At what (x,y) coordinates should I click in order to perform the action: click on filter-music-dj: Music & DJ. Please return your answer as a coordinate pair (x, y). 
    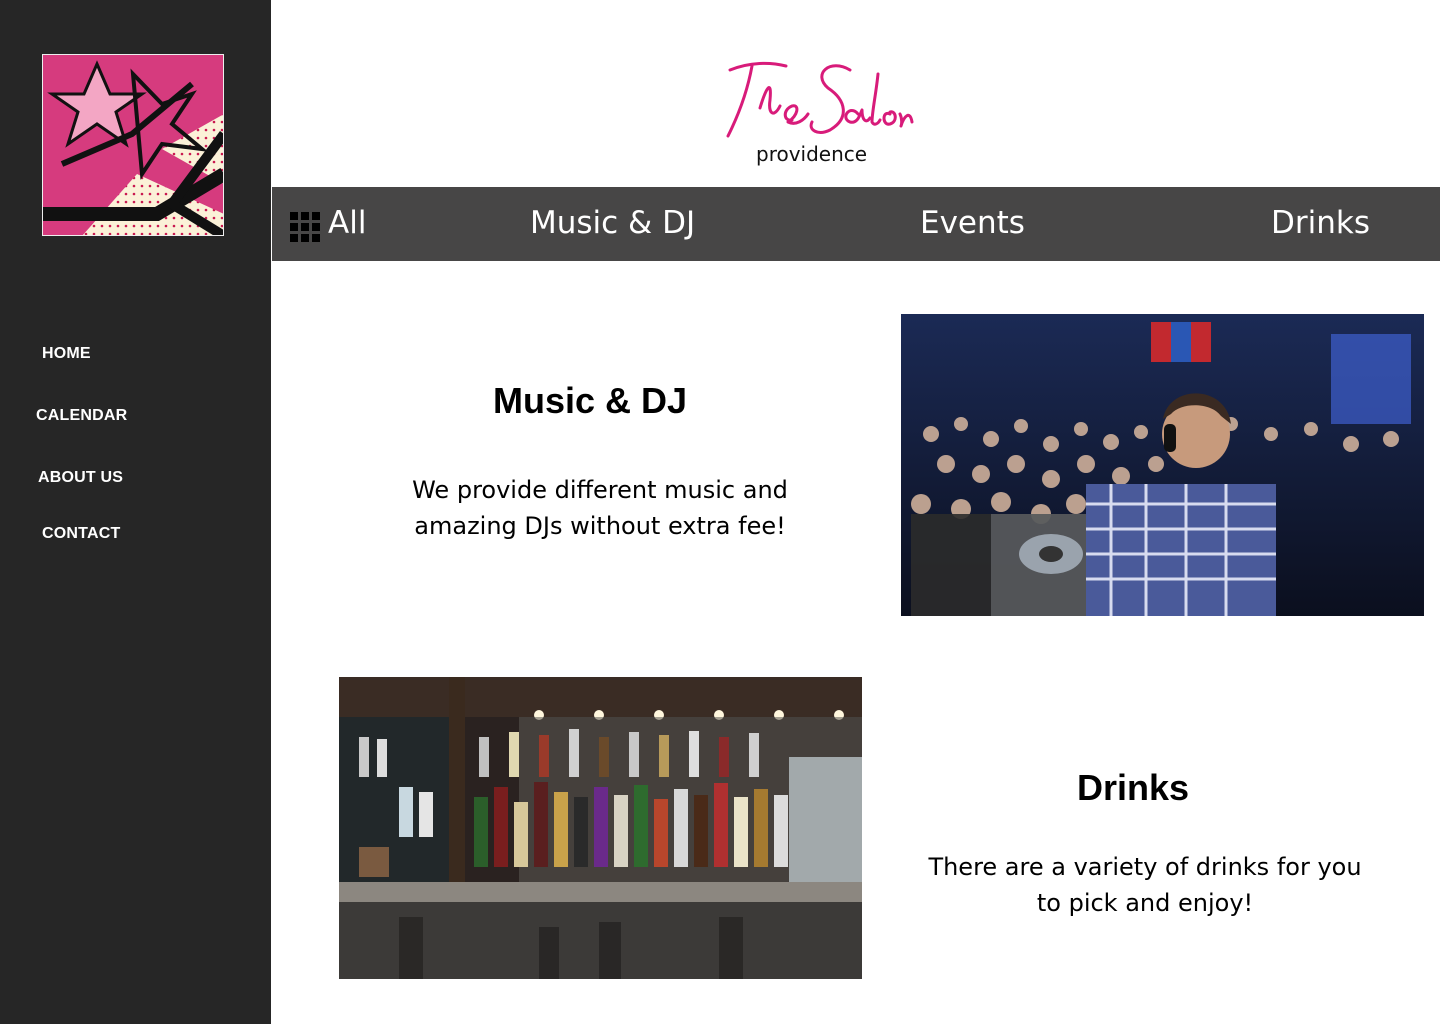
    Looking at the image, I should click on (612, 223).